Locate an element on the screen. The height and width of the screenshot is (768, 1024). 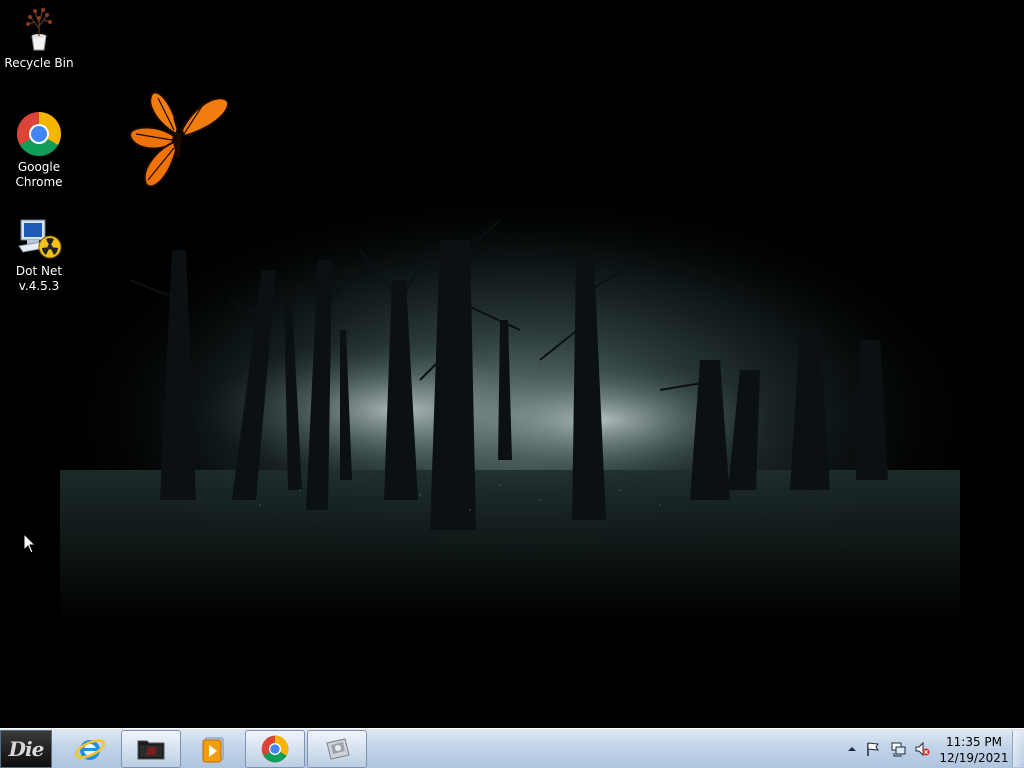
start-button-label: Die is located at coordinates (26, 749).